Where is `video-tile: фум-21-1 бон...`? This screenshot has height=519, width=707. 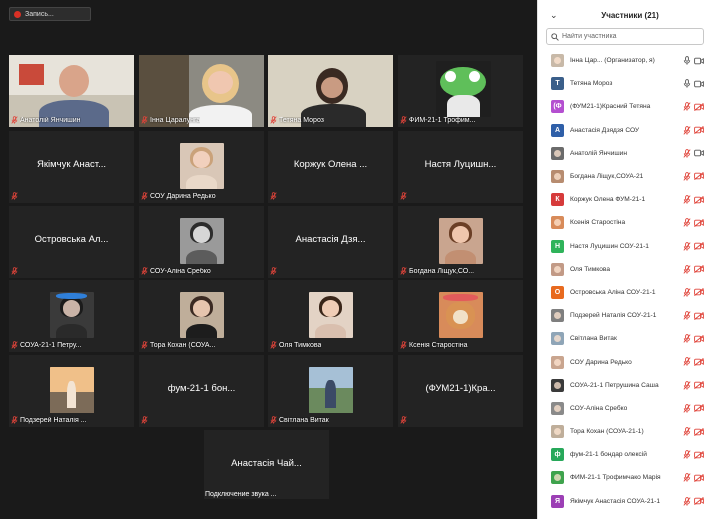
video-tile: фум-21-1 бон... is located at coordinates (201, 391).